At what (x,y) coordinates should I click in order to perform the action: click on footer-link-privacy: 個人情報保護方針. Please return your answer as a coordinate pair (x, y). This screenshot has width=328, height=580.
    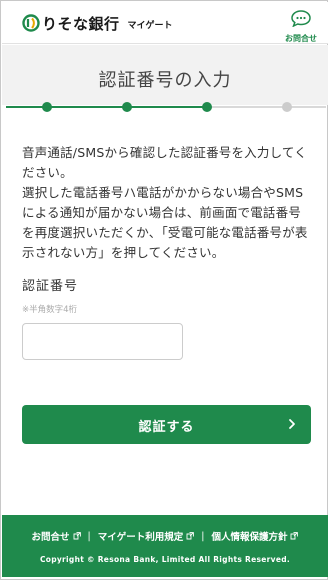
    Looking at the image, I should click on (255, 536).